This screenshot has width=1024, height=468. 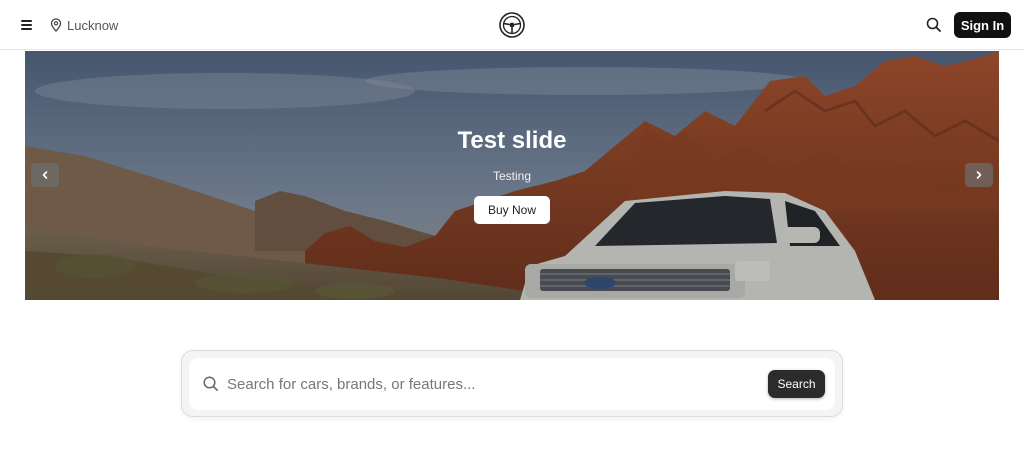 What do you see at coordinates (27, 25) in the screenshot?
I see `menu-icon` at bounding box center [27, 25].